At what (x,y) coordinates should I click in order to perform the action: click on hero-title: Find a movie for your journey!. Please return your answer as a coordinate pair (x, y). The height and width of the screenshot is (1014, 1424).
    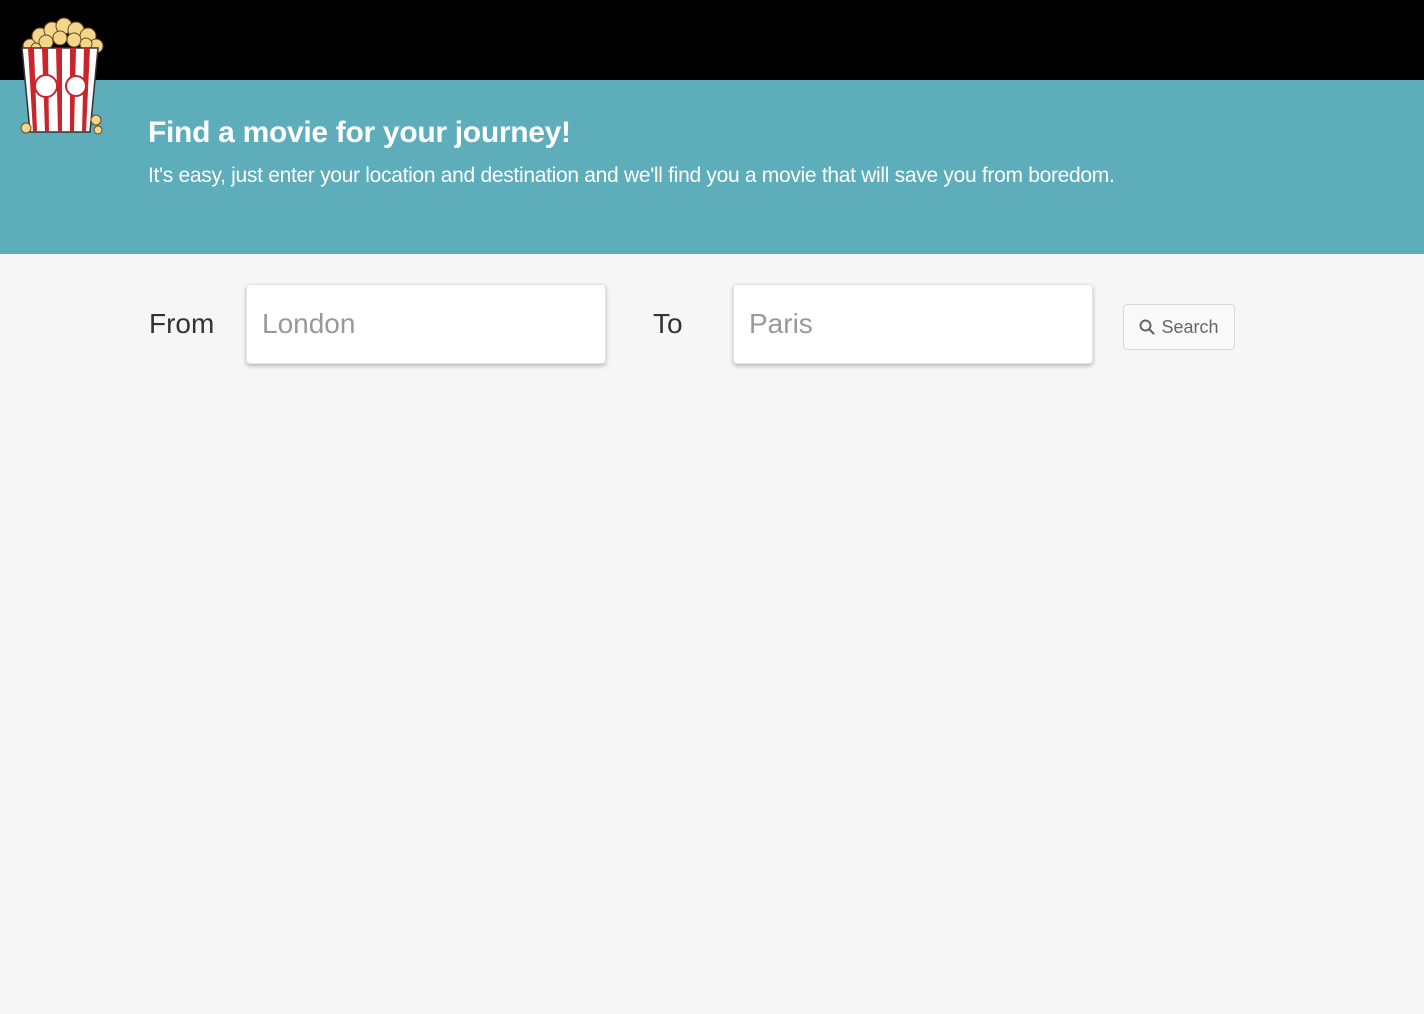
    Looking at the image, I should click on (359, 132).